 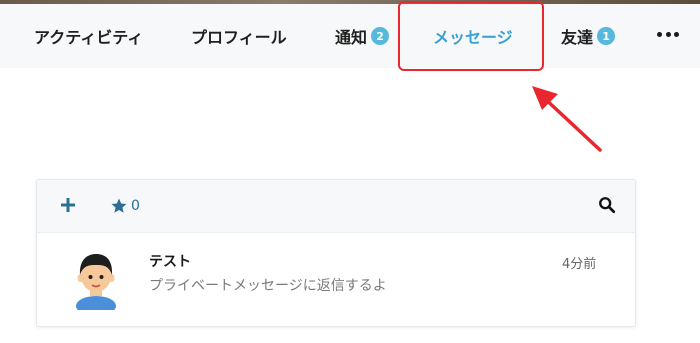 I want to click on tab-label: 通知, so click(x=351, y=37).